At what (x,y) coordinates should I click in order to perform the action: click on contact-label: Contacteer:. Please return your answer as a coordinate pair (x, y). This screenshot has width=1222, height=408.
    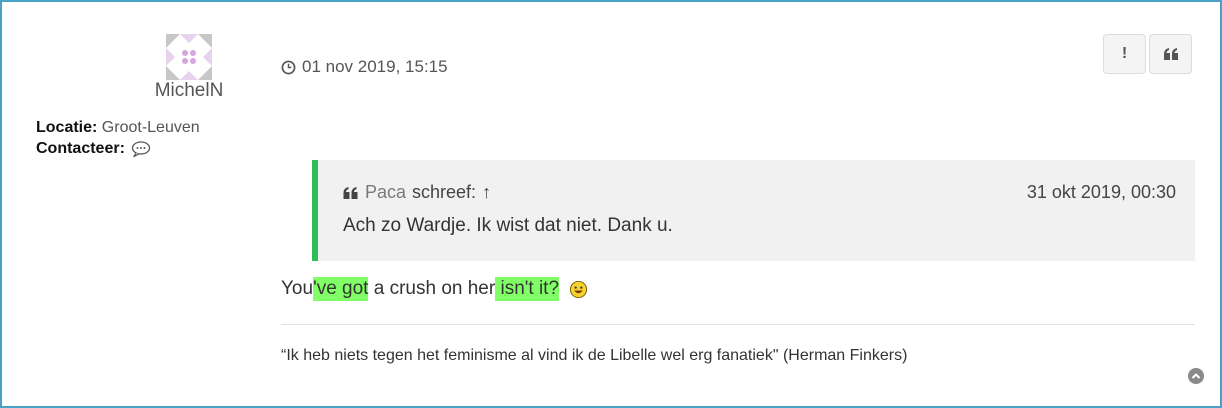
    Looking at the image, I should click on (80, 148).